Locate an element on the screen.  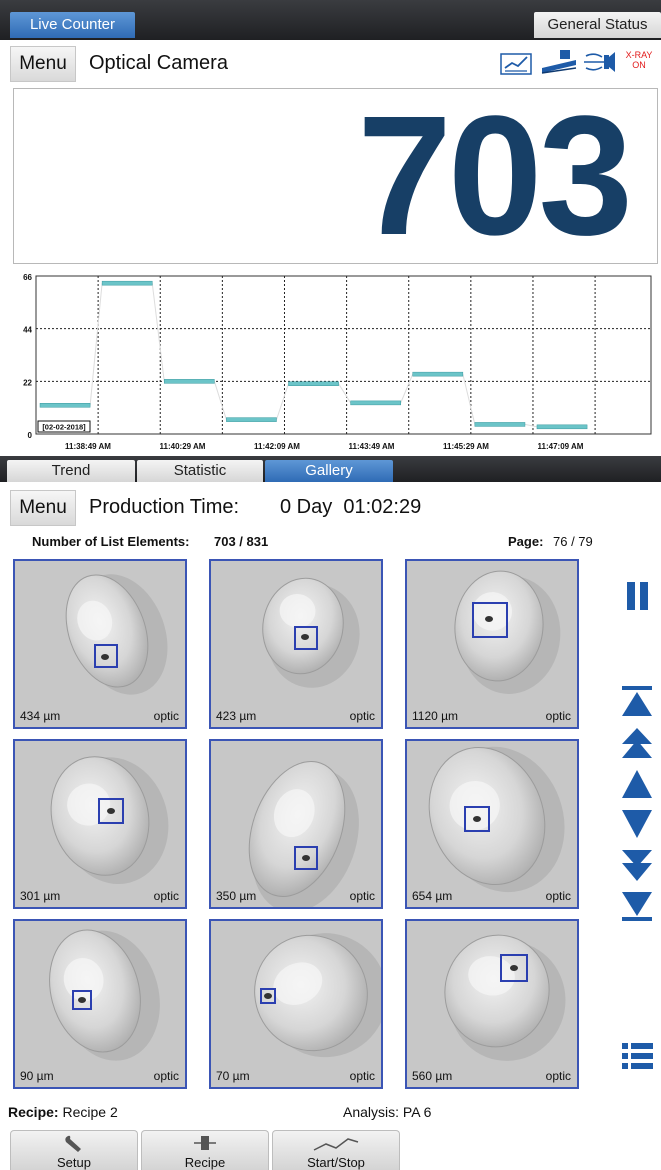
y-tick-label: 0 is located at coordinates (30, 435).